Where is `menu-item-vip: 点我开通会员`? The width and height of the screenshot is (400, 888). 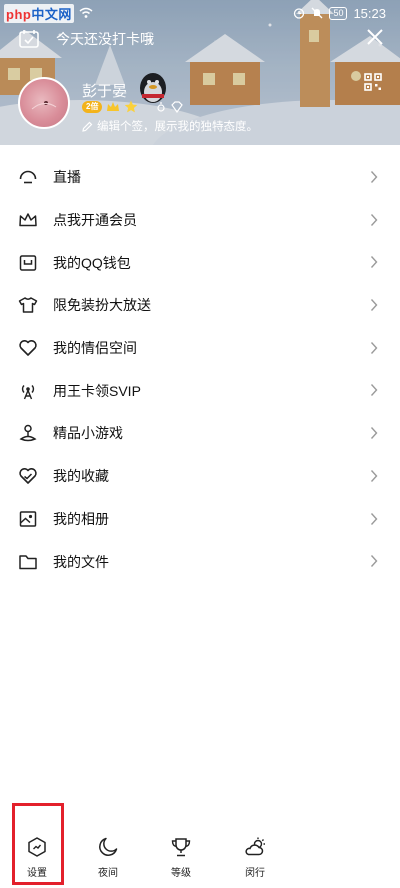 menu-item-vip: 点我开通会员 is located at coordinates (200, 220).